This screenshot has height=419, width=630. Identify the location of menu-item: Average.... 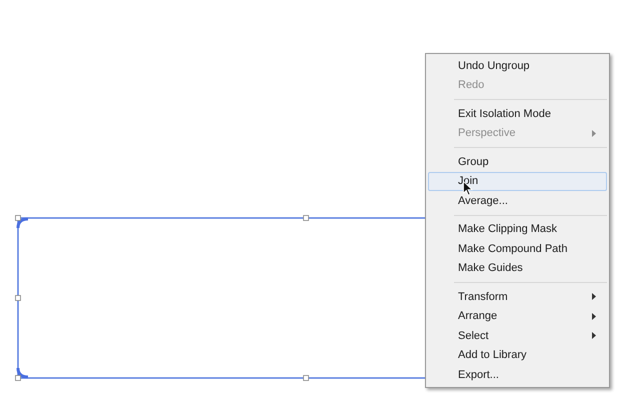
(517, 200).